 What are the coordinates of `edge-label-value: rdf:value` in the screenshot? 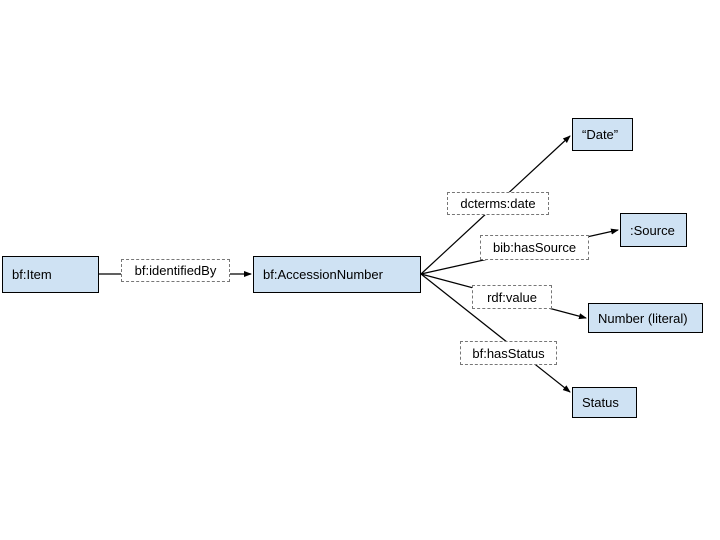 It's located at (512, 297).